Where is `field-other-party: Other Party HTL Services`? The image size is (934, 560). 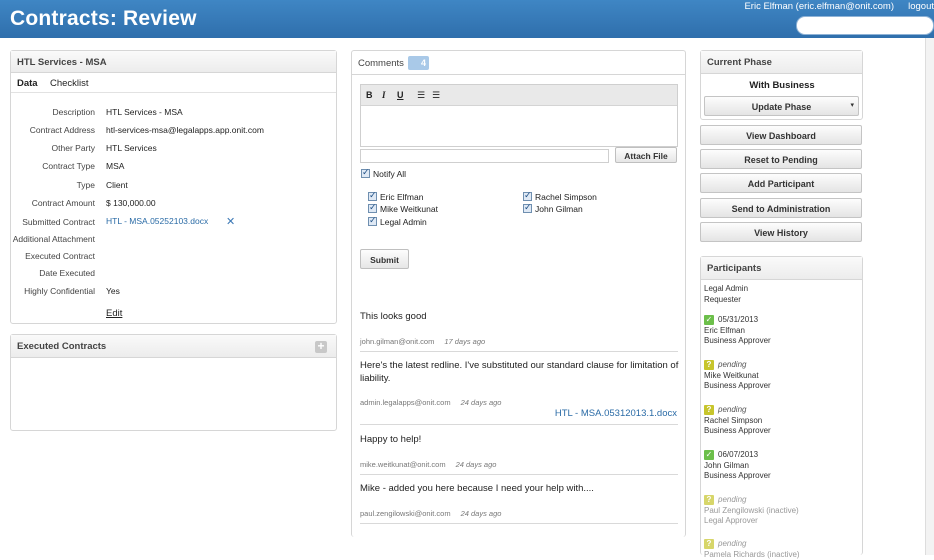
field-other-party: Other Party HTL Services is located at coordinates (172, 150).